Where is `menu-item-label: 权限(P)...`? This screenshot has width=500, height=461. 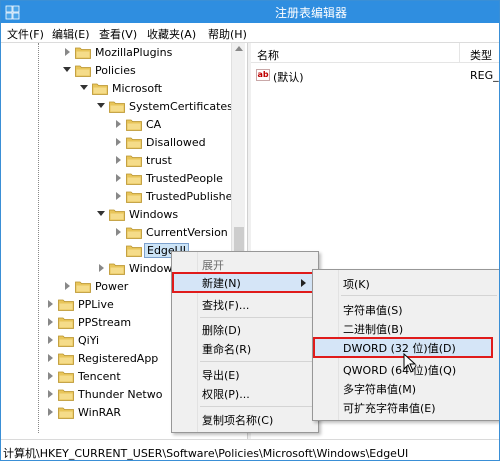 menu-item-label: 权限(P)... is located at coordinates (226, 394).